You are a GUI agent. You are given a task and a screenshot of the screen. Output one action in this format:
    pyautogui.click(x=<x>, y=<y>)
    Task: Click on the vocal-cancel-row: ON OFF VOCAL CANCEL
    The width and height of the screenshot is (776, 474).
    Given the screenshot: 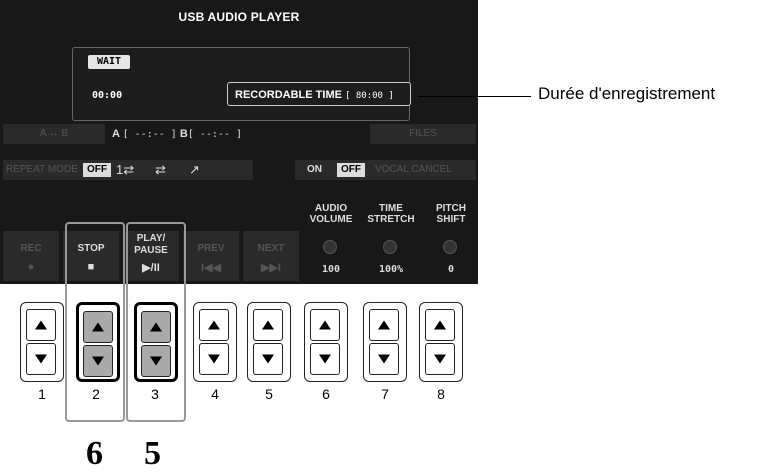 What is the action you would take?
    pyautogui.click(x=385, y=170)
    